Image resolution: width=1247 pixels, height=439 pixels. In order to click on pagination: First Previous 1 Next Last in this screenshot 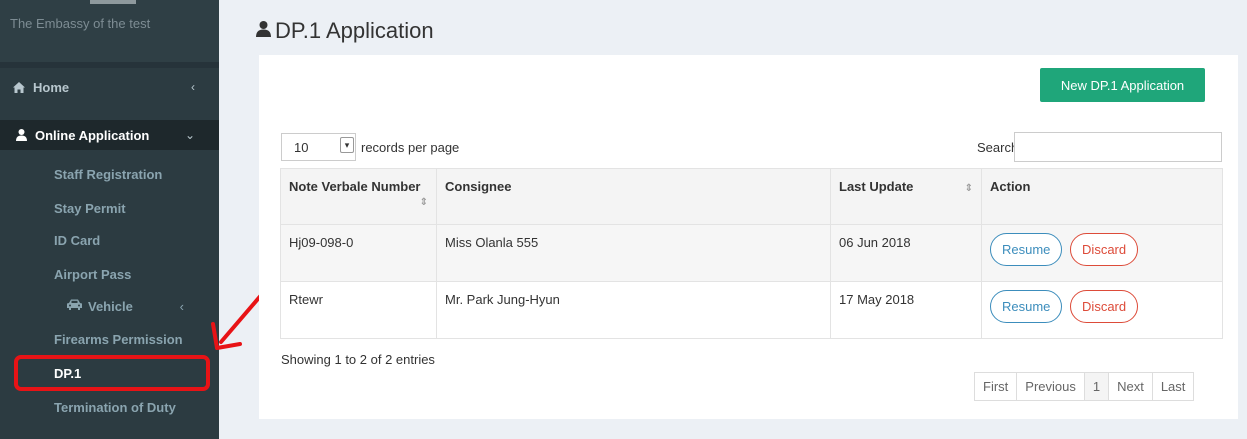, I will do `click(1084, 386)`.